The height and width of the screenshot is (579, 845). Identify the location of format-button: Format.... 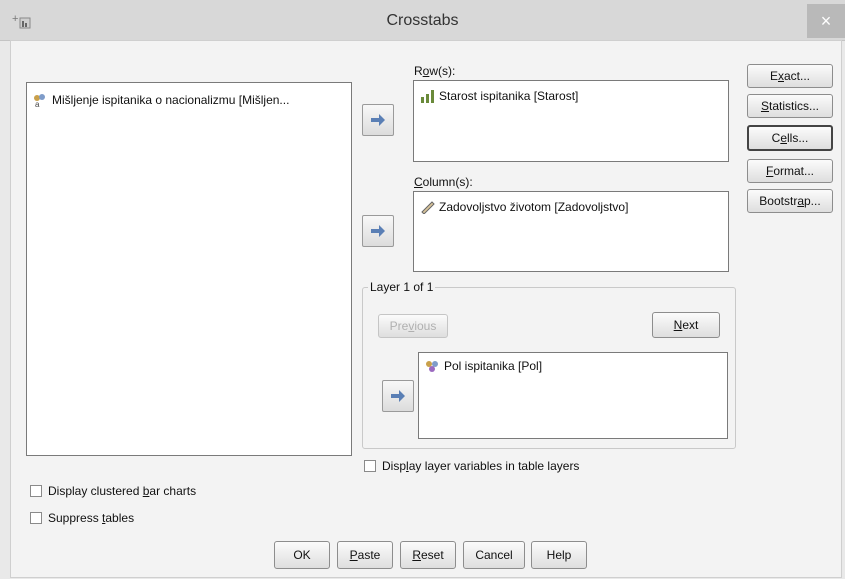
(790, 171).